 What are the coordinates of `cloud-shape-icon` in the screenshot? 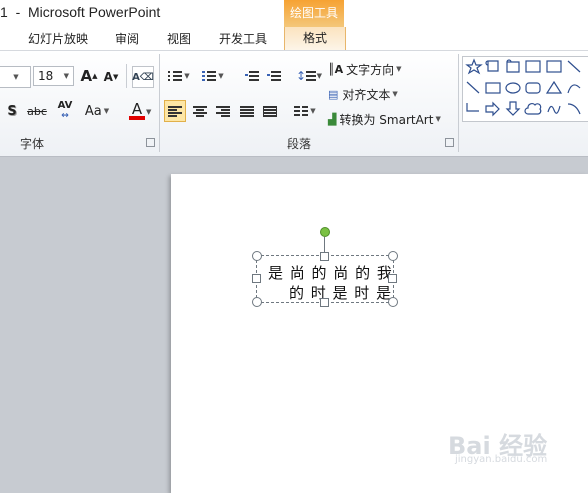 It's located at (533, 109).